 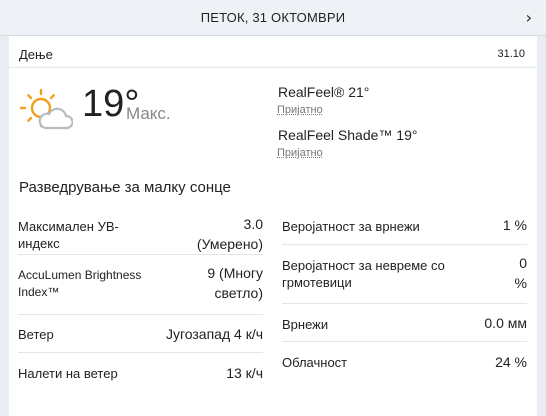 What do you see at coordinates (140, 230) in the screenshot?
I see `detail-row-uv: Максимален УВ- индекс 3.0 (Умерено)` at bounding box center [140, 230].